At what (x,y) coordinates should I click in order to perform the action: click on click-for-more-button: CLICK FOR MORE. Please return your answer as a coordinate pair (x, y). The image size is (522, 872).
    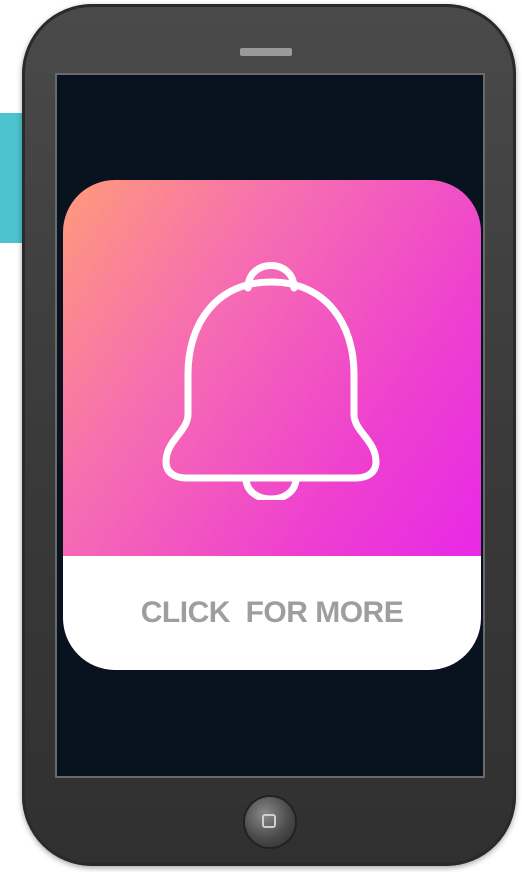
    Looking at the image, I should click on (272, 613).